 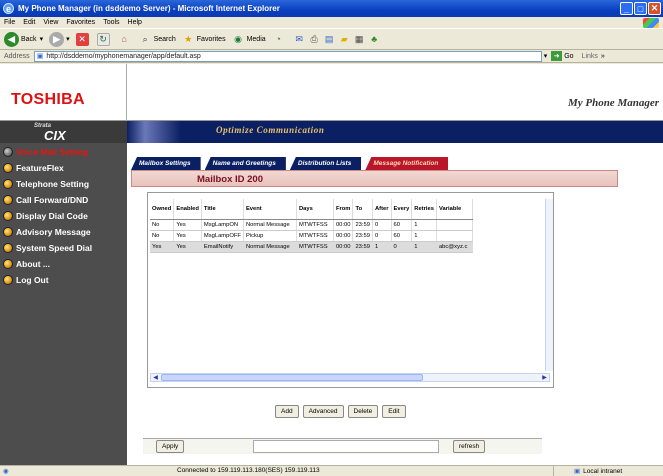 I want to click on media-button: ◉ Media, so click(x=249, y=39).